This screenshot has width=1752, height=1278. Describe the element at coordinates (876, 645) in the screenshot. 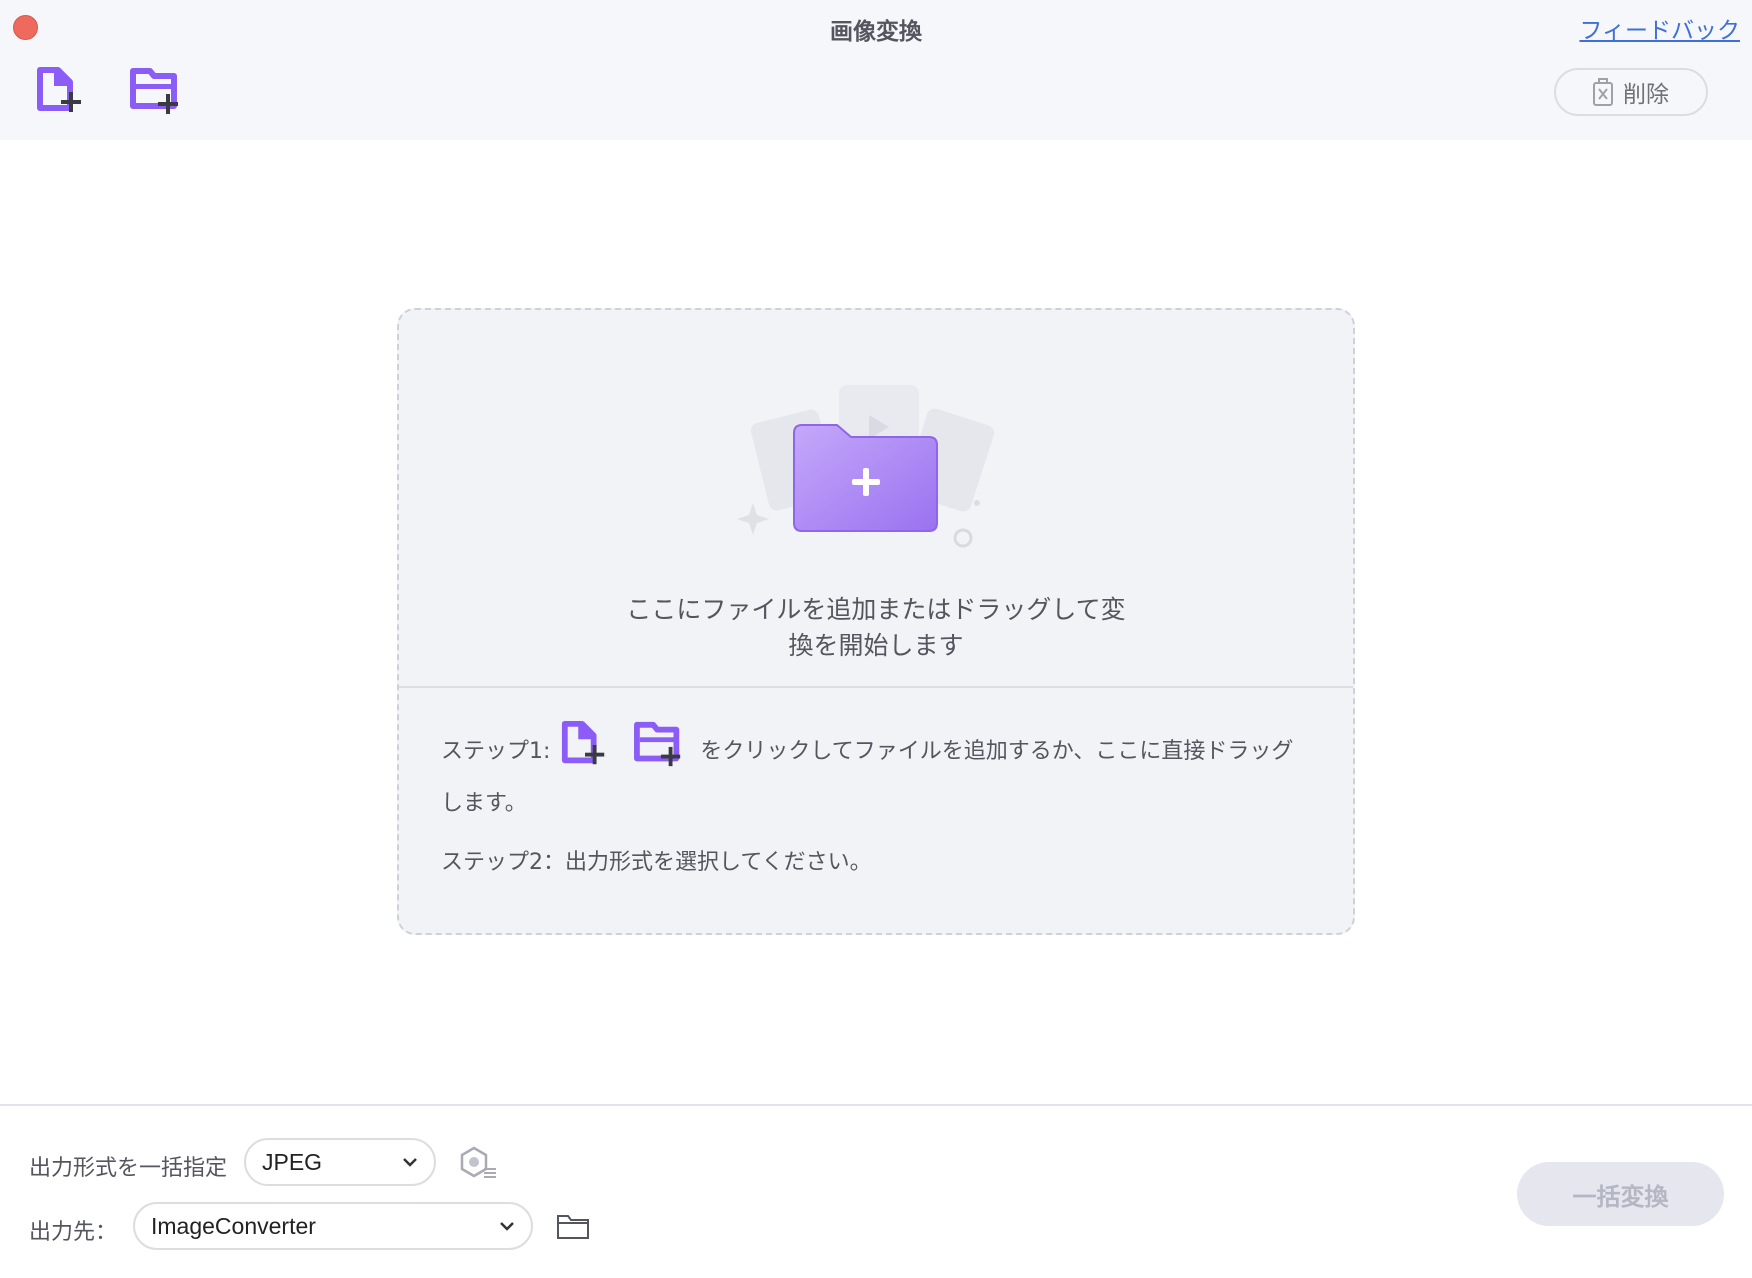

I see `drop-message-line2: 換を開始します` at that location.